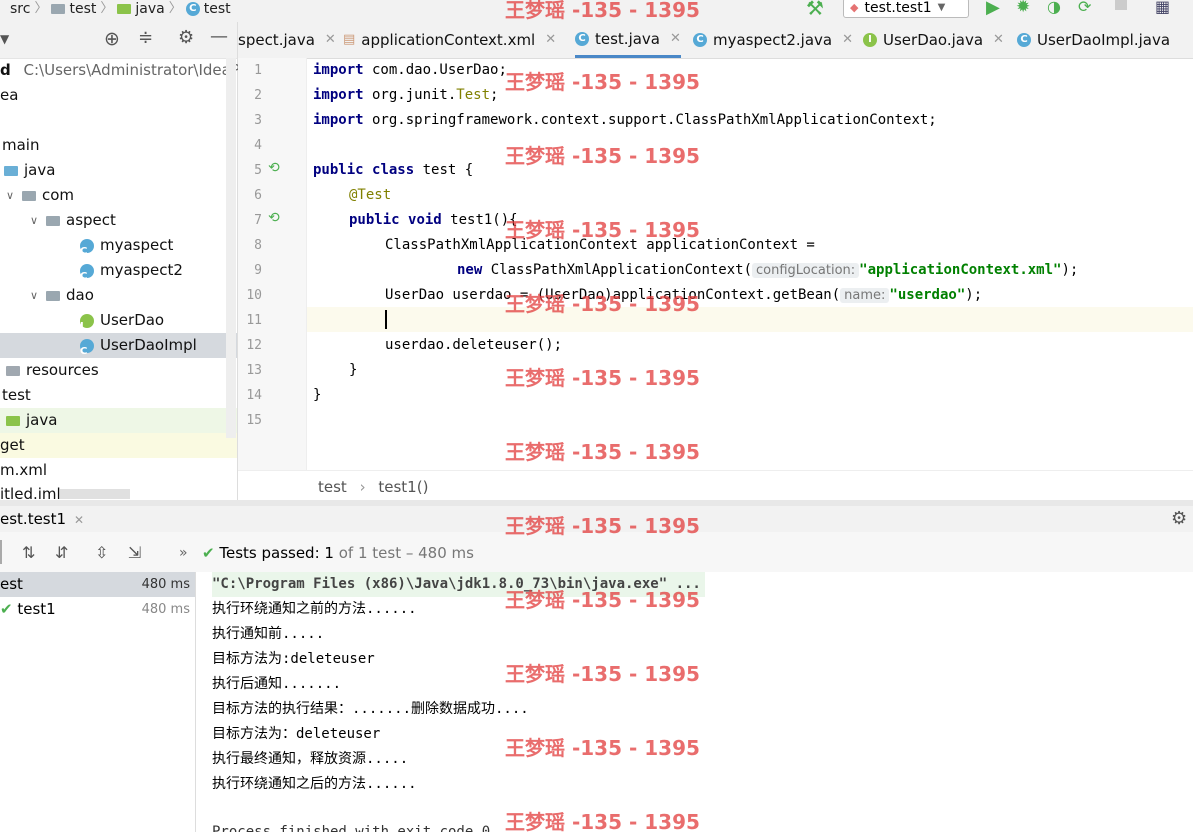  What do you see at coordinates (353, 370) in the screenshot?
I see `code-line-13: }` at bounding box center [353, 370].